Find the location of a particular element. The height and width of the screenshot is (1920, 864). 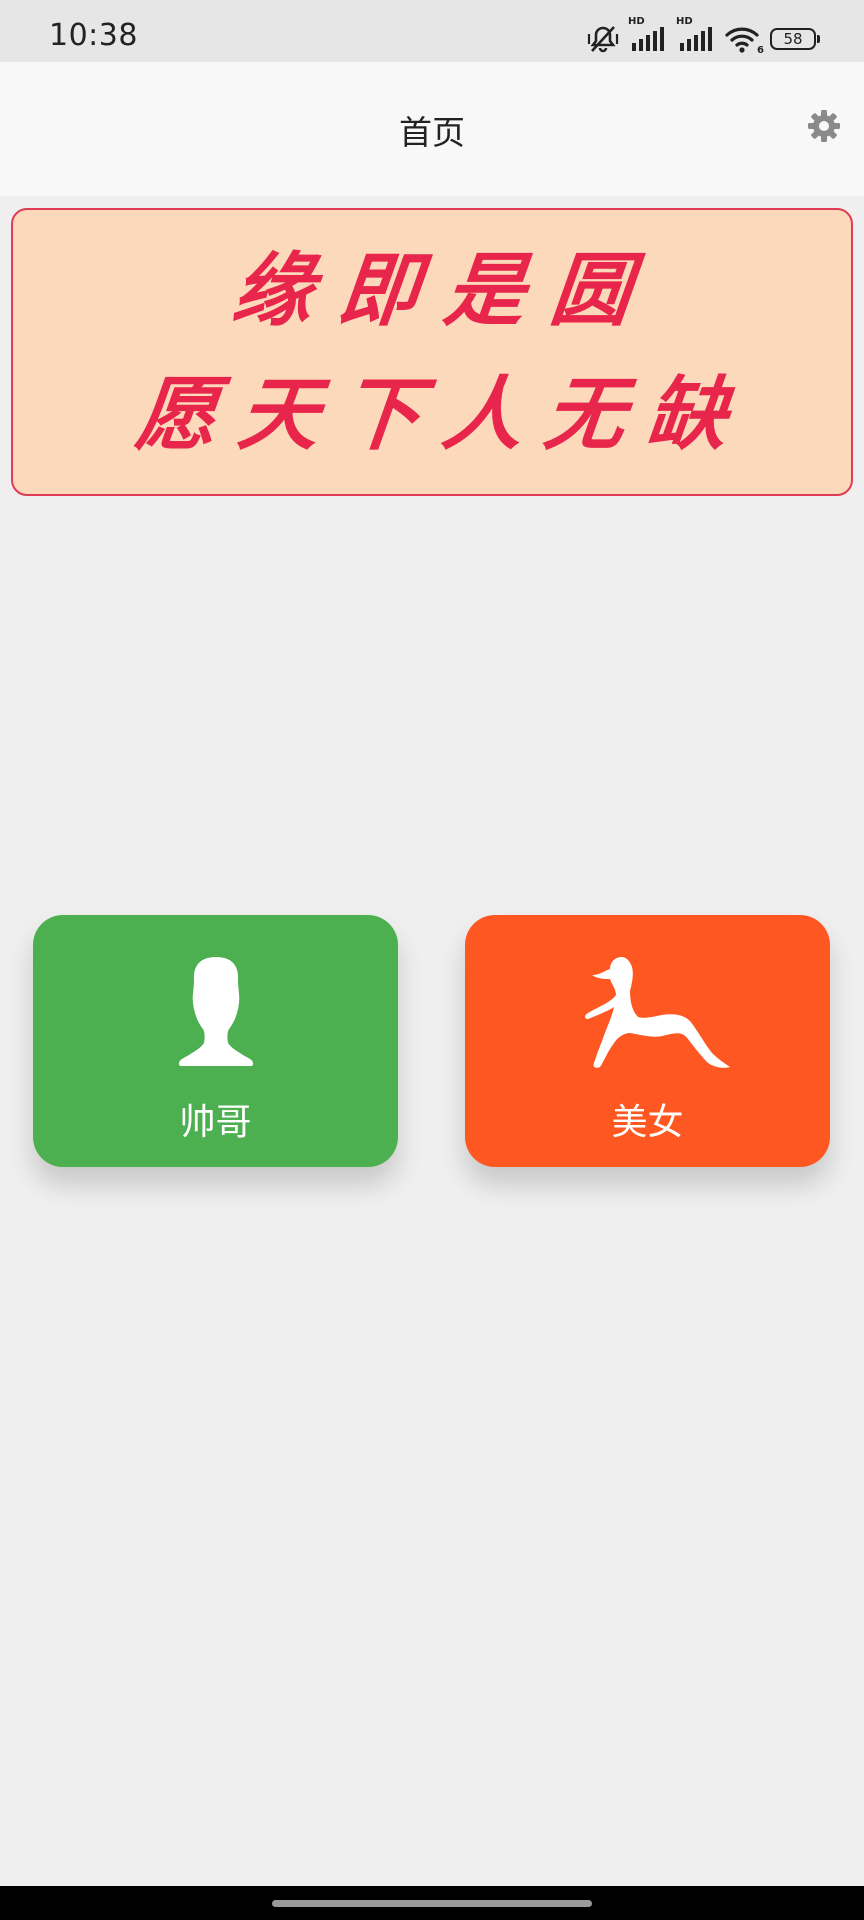

male-silhouette-icon is located at coordinates (215, 1013).